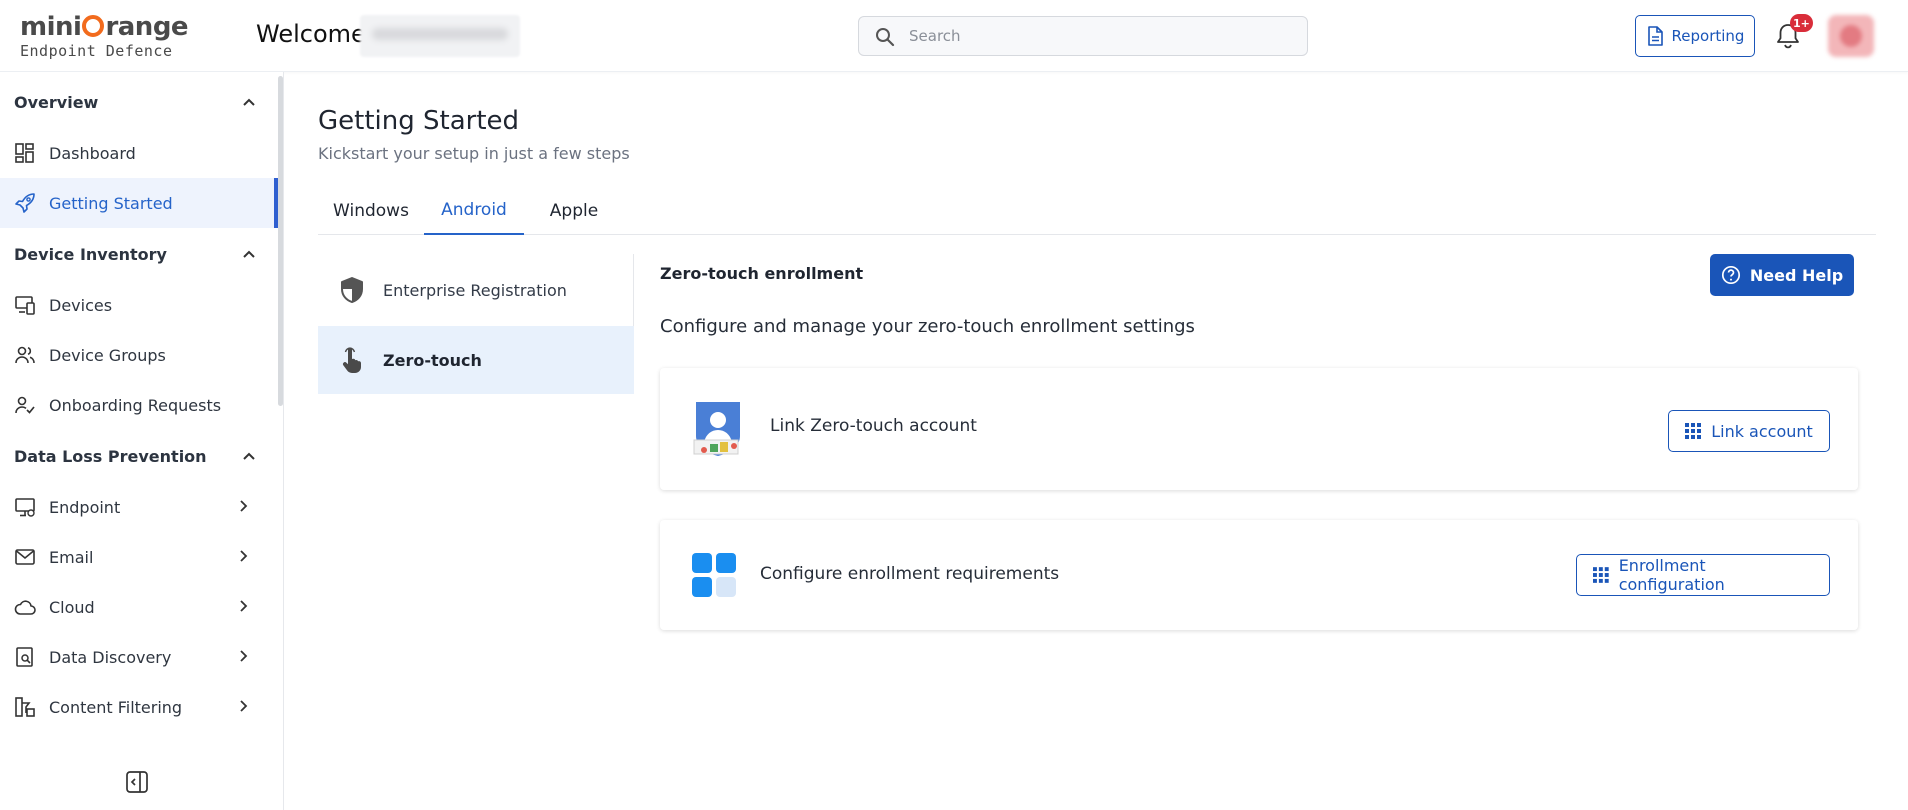 Image resolution: width=1908 pixels, height=810 pixels. What do you see at coordinates (71, 557) in the screenshot?
I see `sidebar-item-label: Email` at bounding box center [71, 557].